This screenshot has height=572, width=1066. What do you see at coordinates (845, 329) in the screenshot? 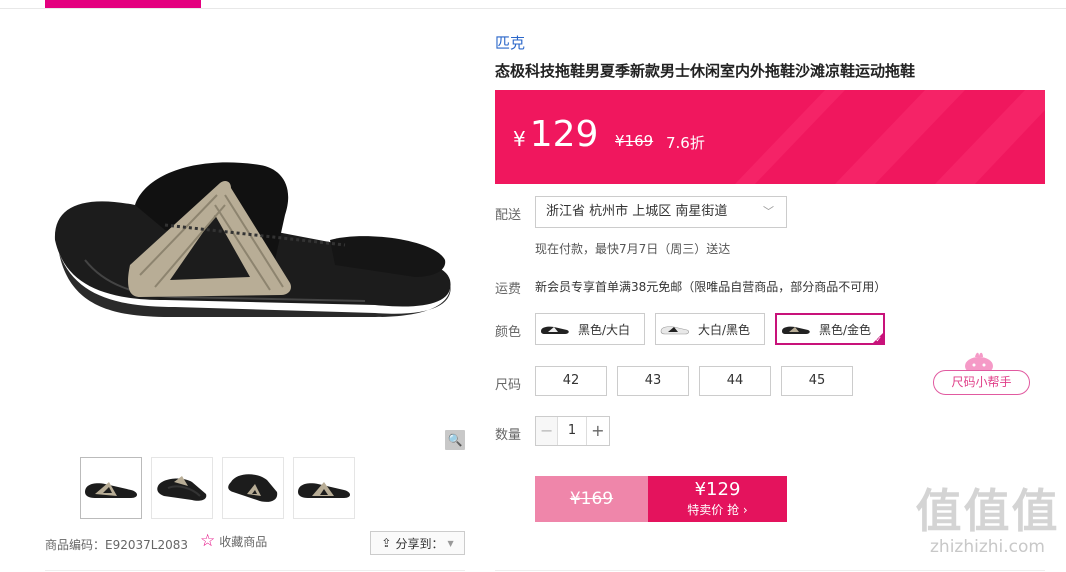
I see `color-option-label: 黑色/金色` at bounding box center [845, 329].